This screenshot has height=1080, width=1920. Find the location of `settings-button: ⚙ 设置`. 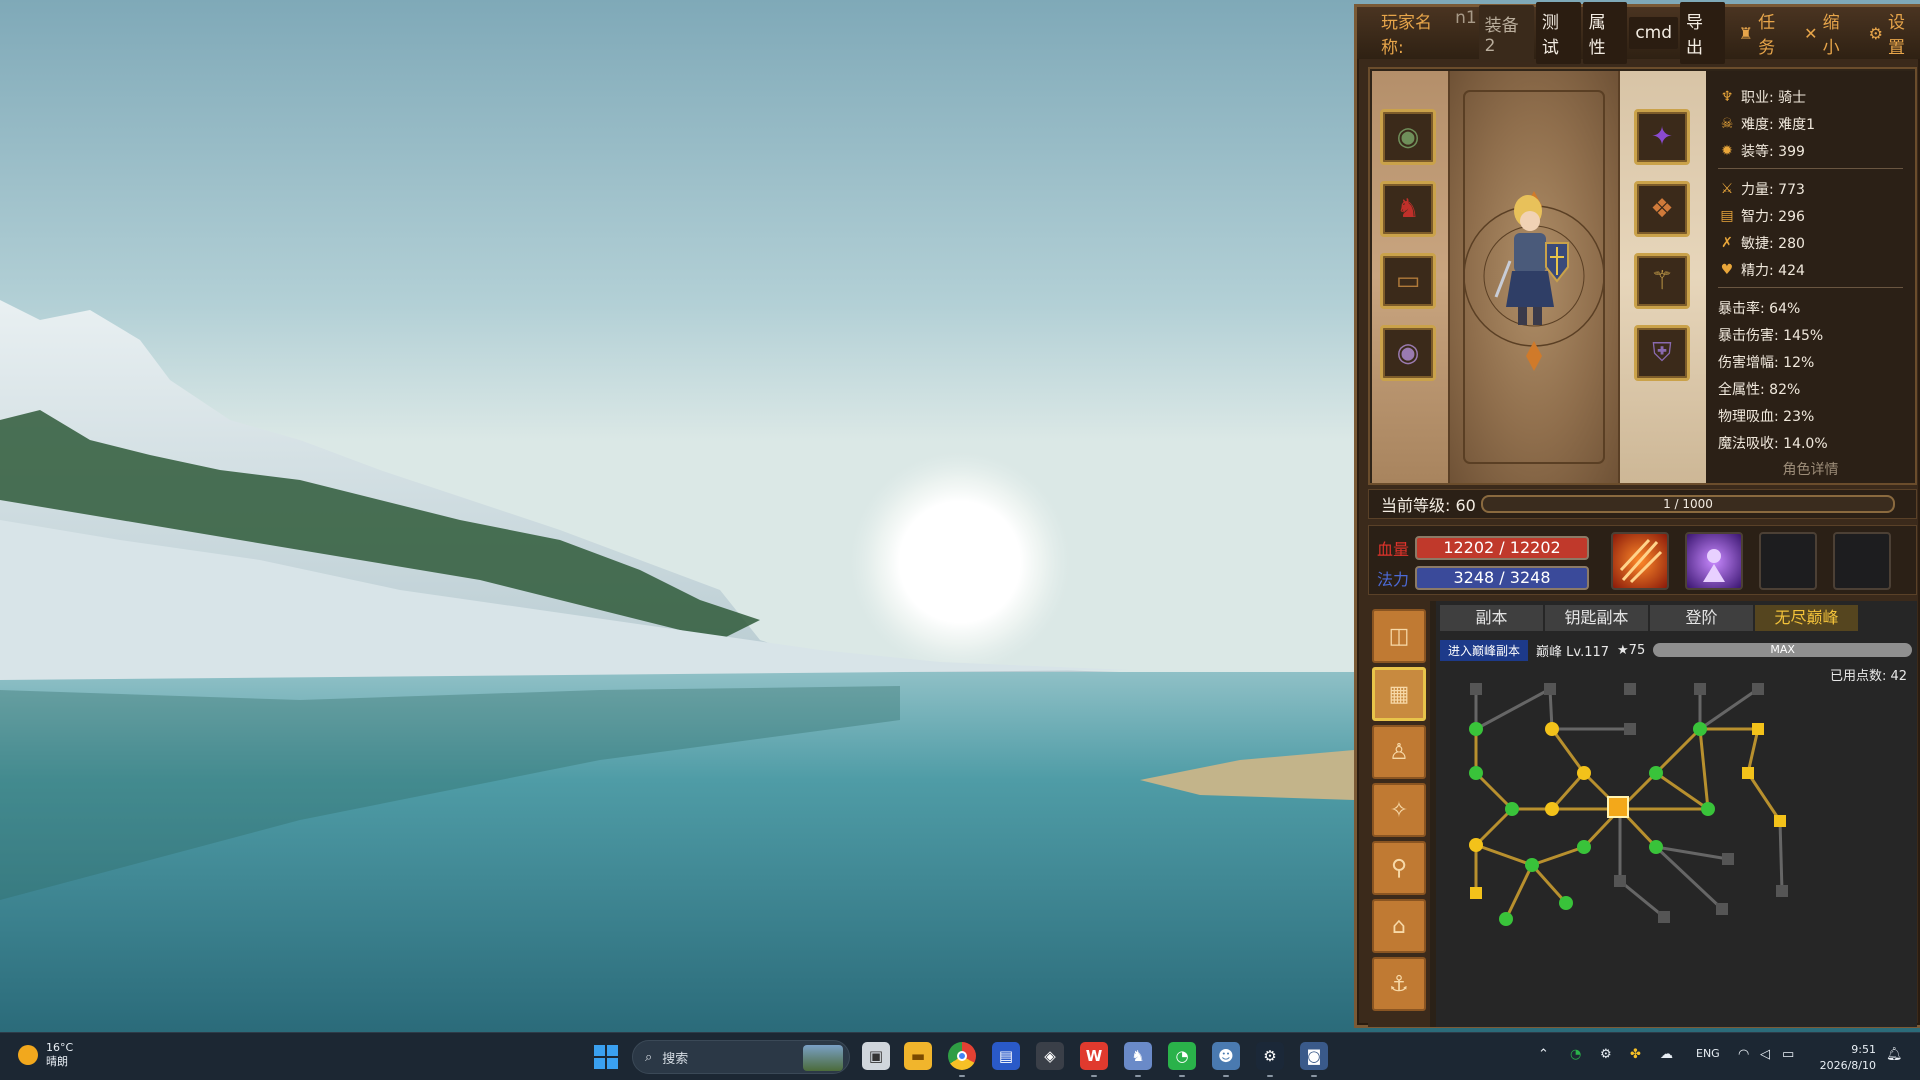

settings-button: ⚙ 设置 is located at coordinates (1894, 33).